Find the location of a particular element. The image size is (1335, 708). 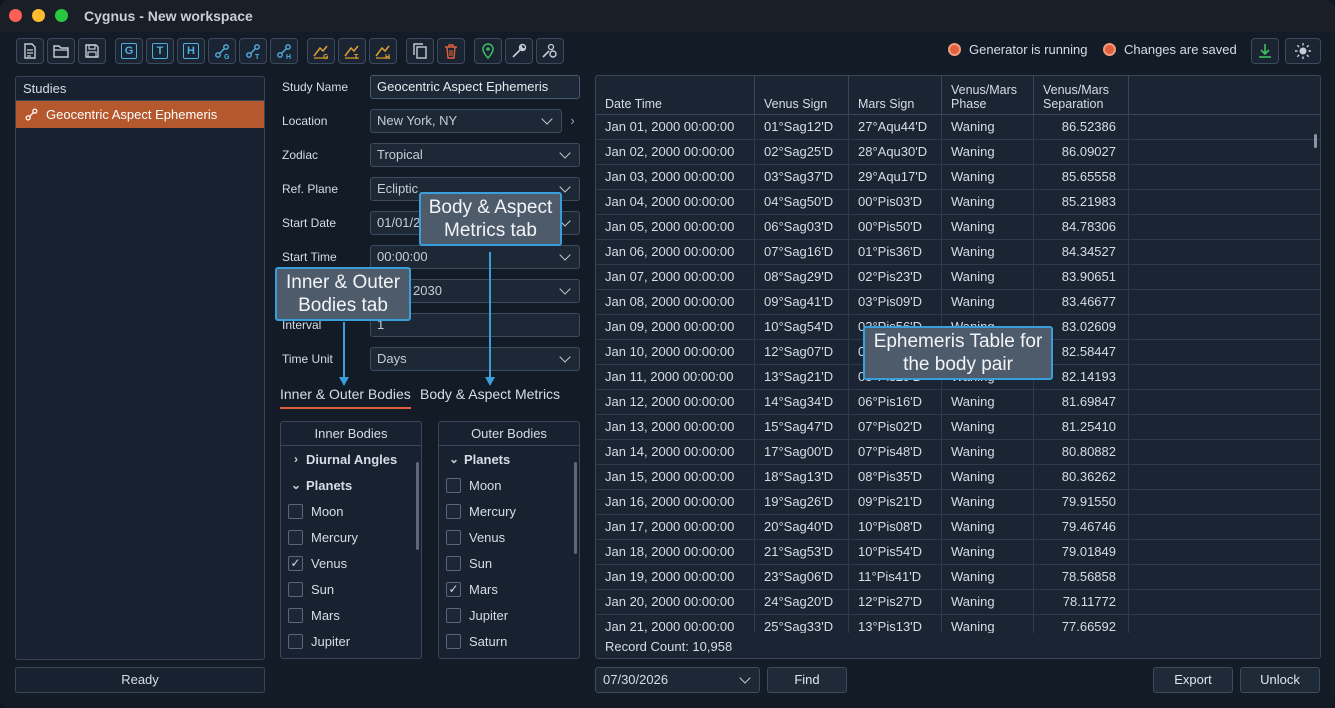

advanced-settings-button is located at coordinates (550, 51).